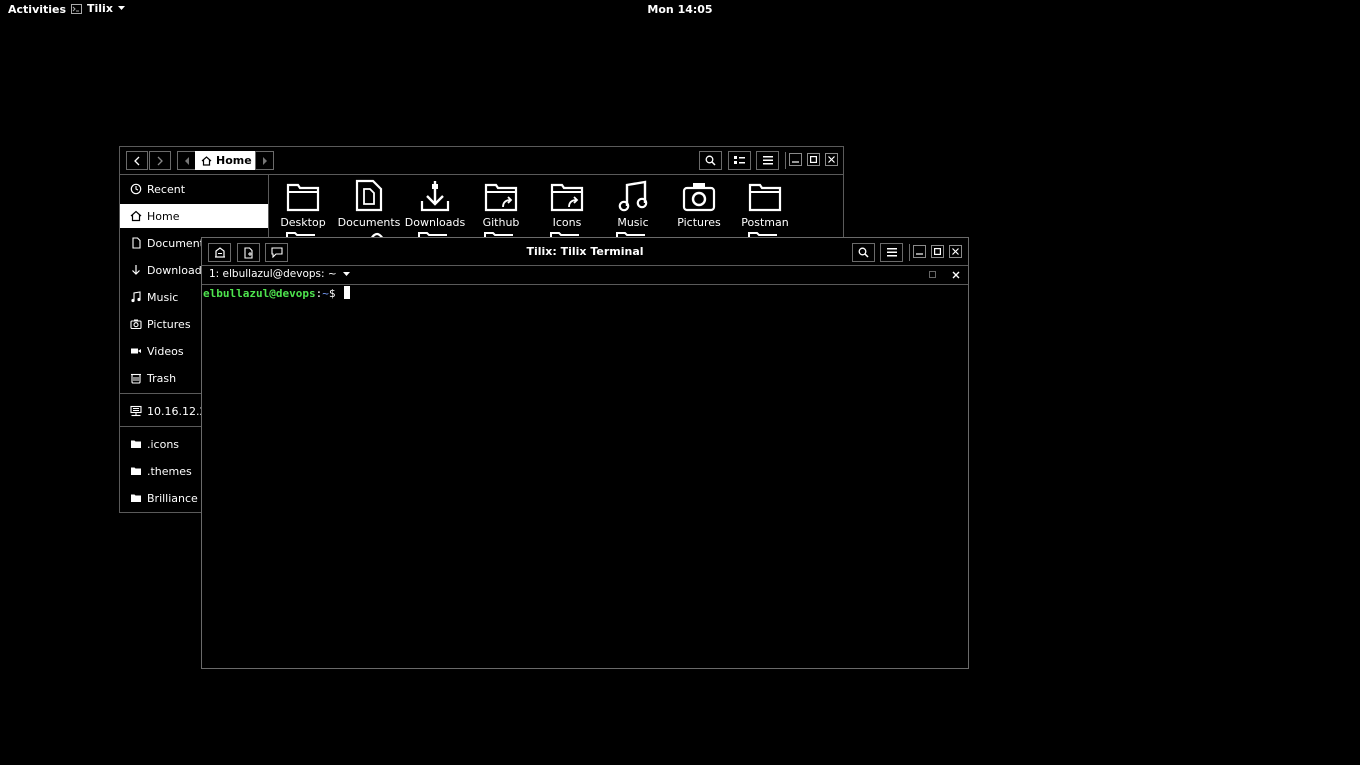 This screenshot has width=1360, height=765. What do you see at coordinates (194, 189) in the screenshot?
I see `sidebar-item-recent: Recent` at bounding box center [194, 189].